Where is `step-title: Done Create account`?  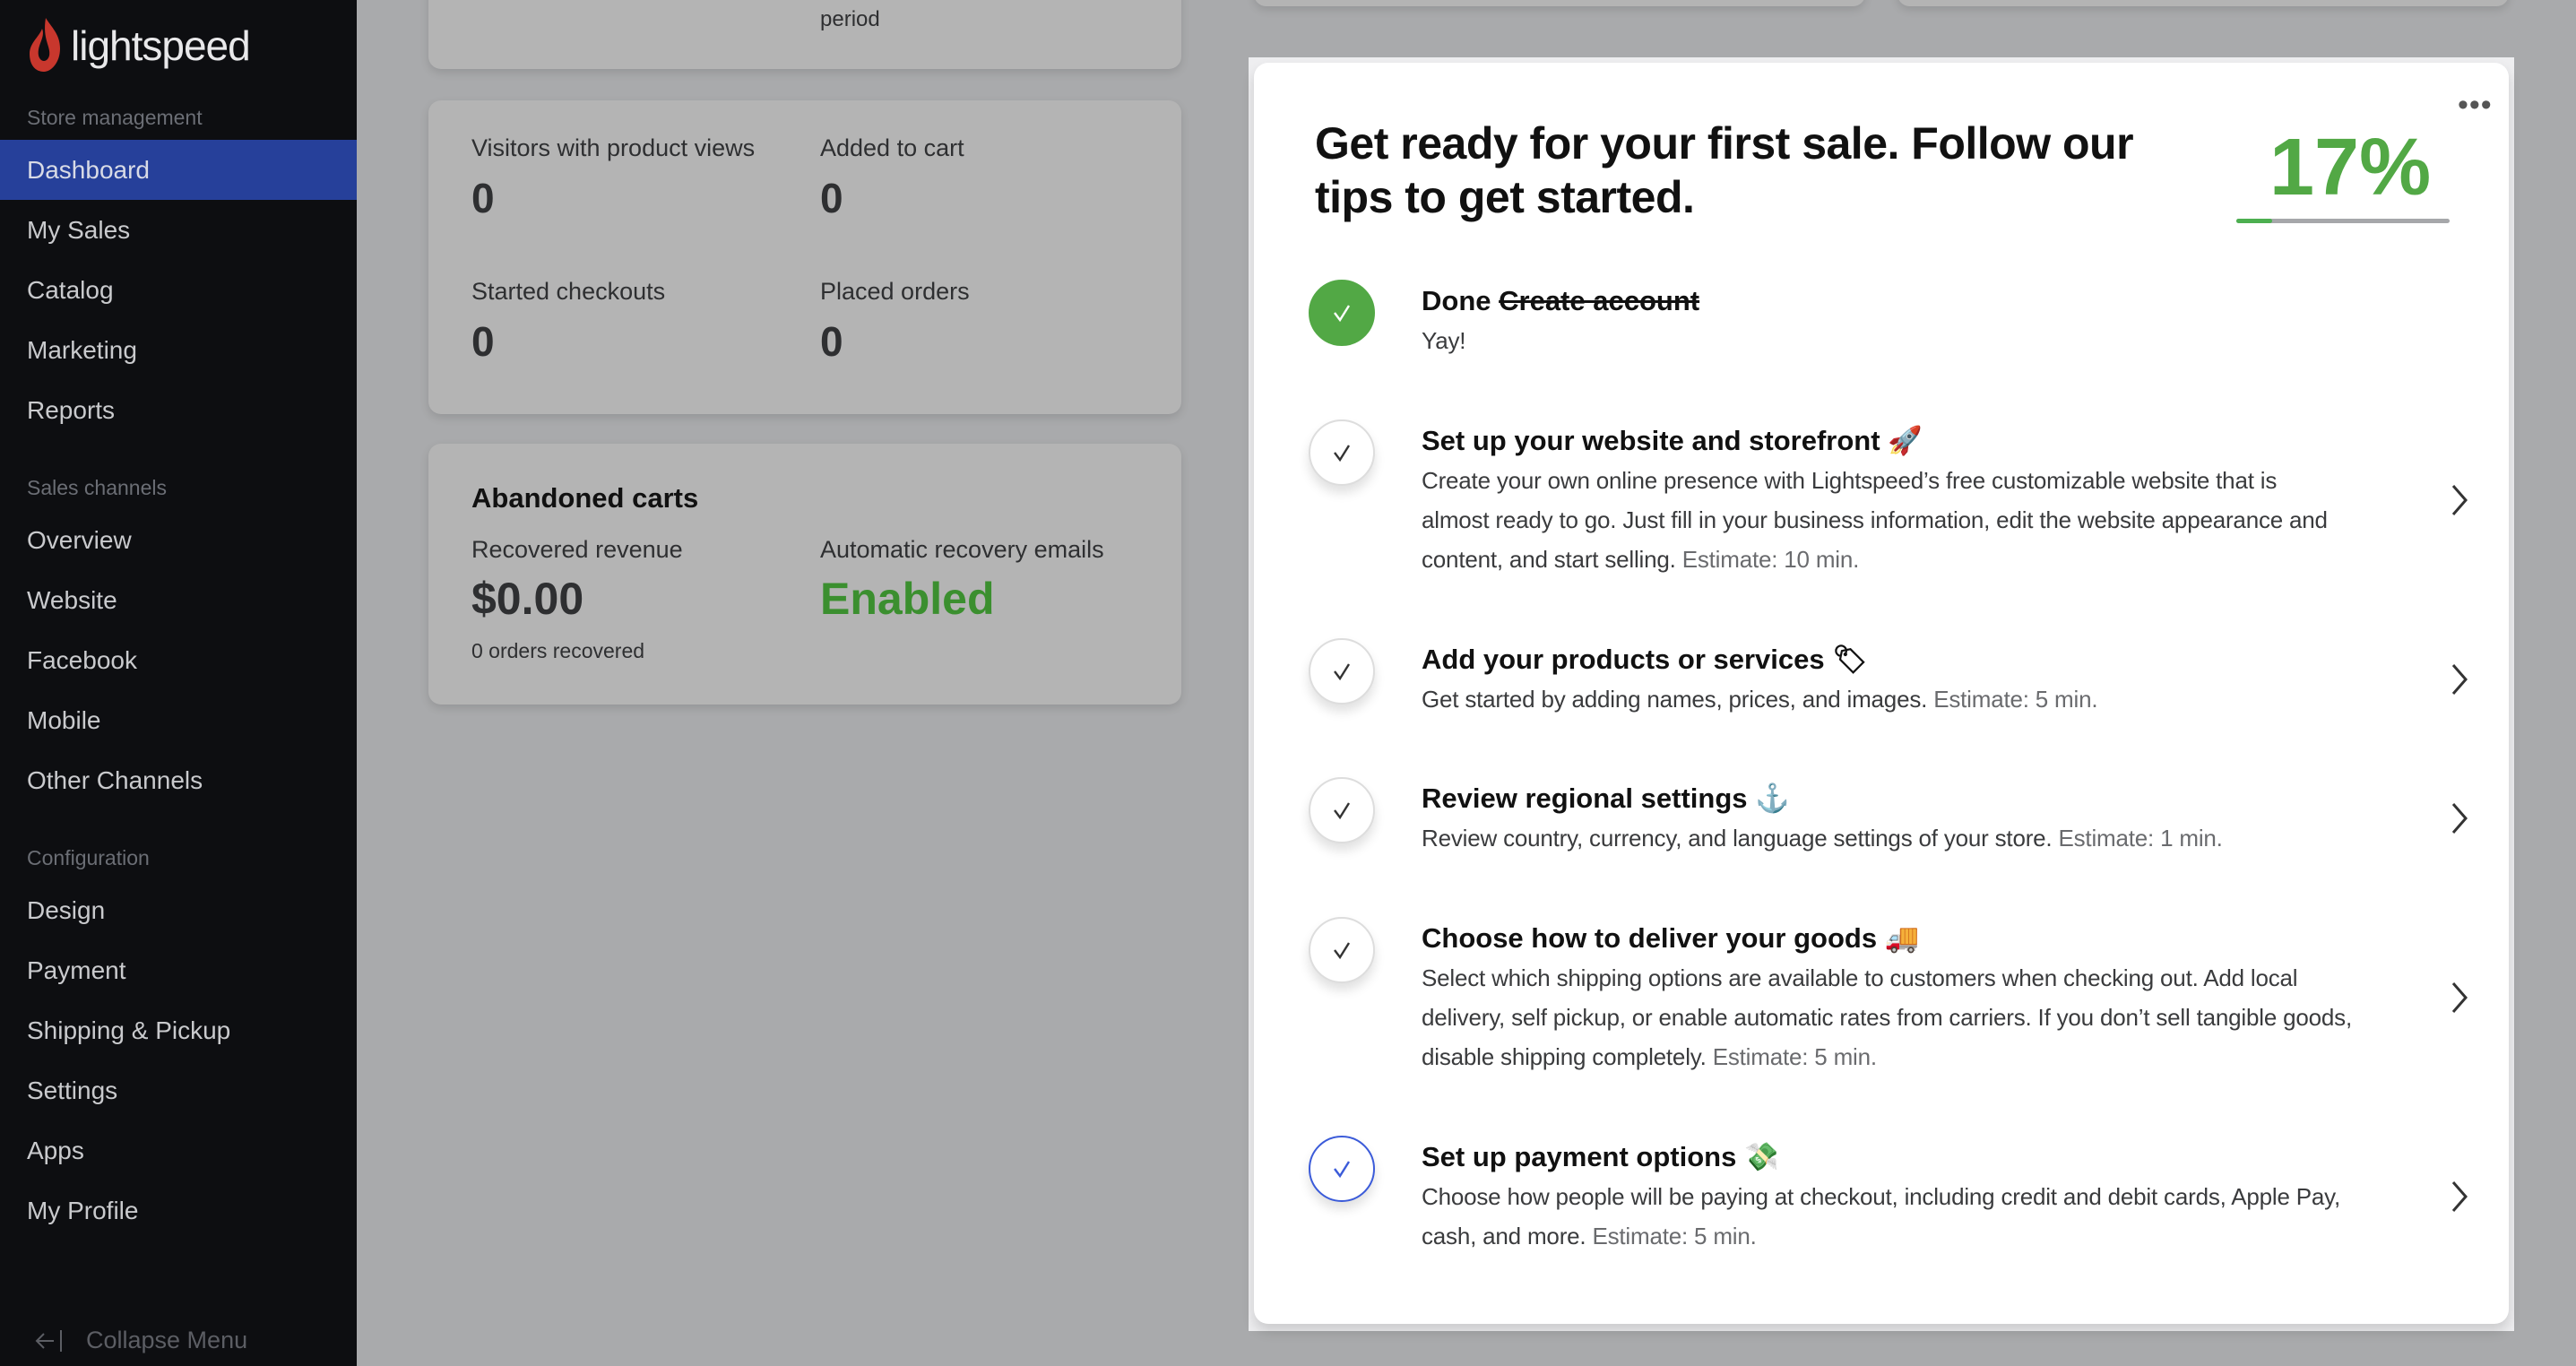
step-title: Done Create account is located at coordinates (1560, 301).